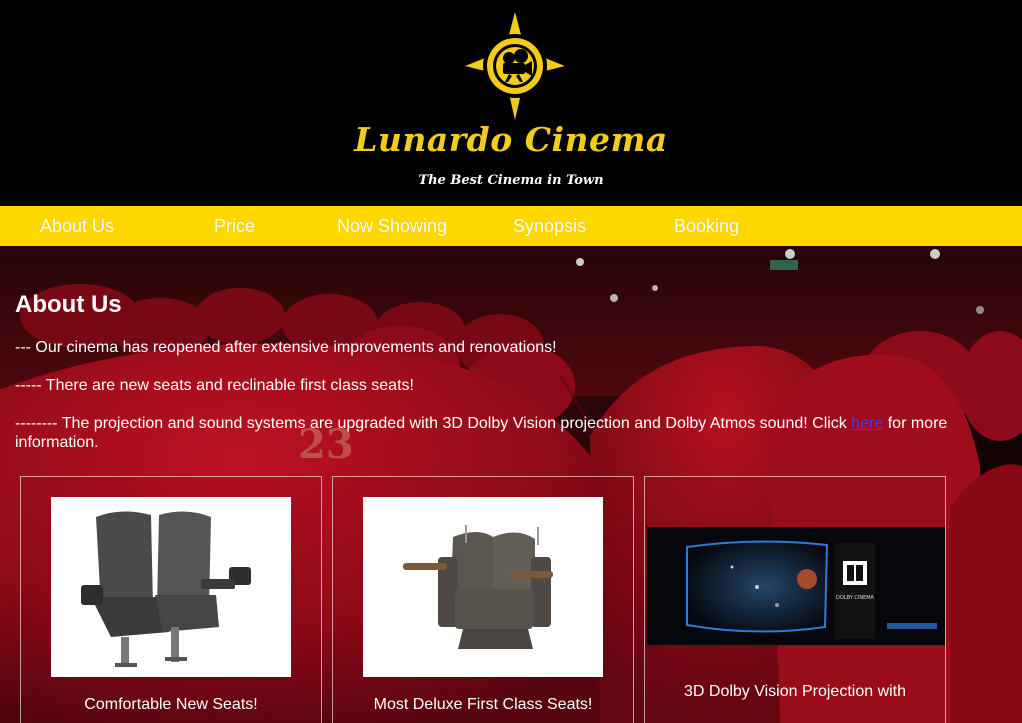 The image size is (1022, 723). Describe the element at coordinates (483, 704) in the screenshot. I see `first-class-seats-caption: Most Deluxe First Class Seats!` at that location.